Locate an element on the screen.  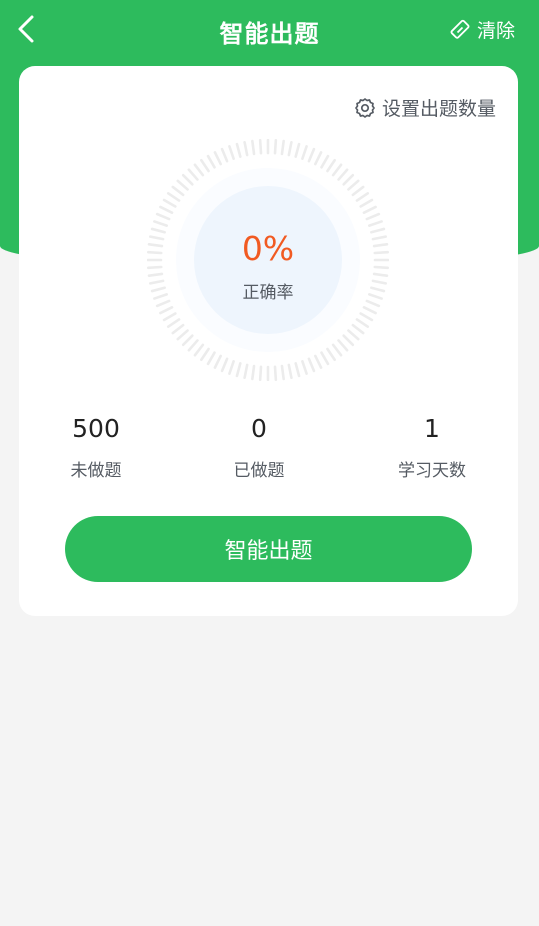
gear-icon is located at coordinates (365, 107).